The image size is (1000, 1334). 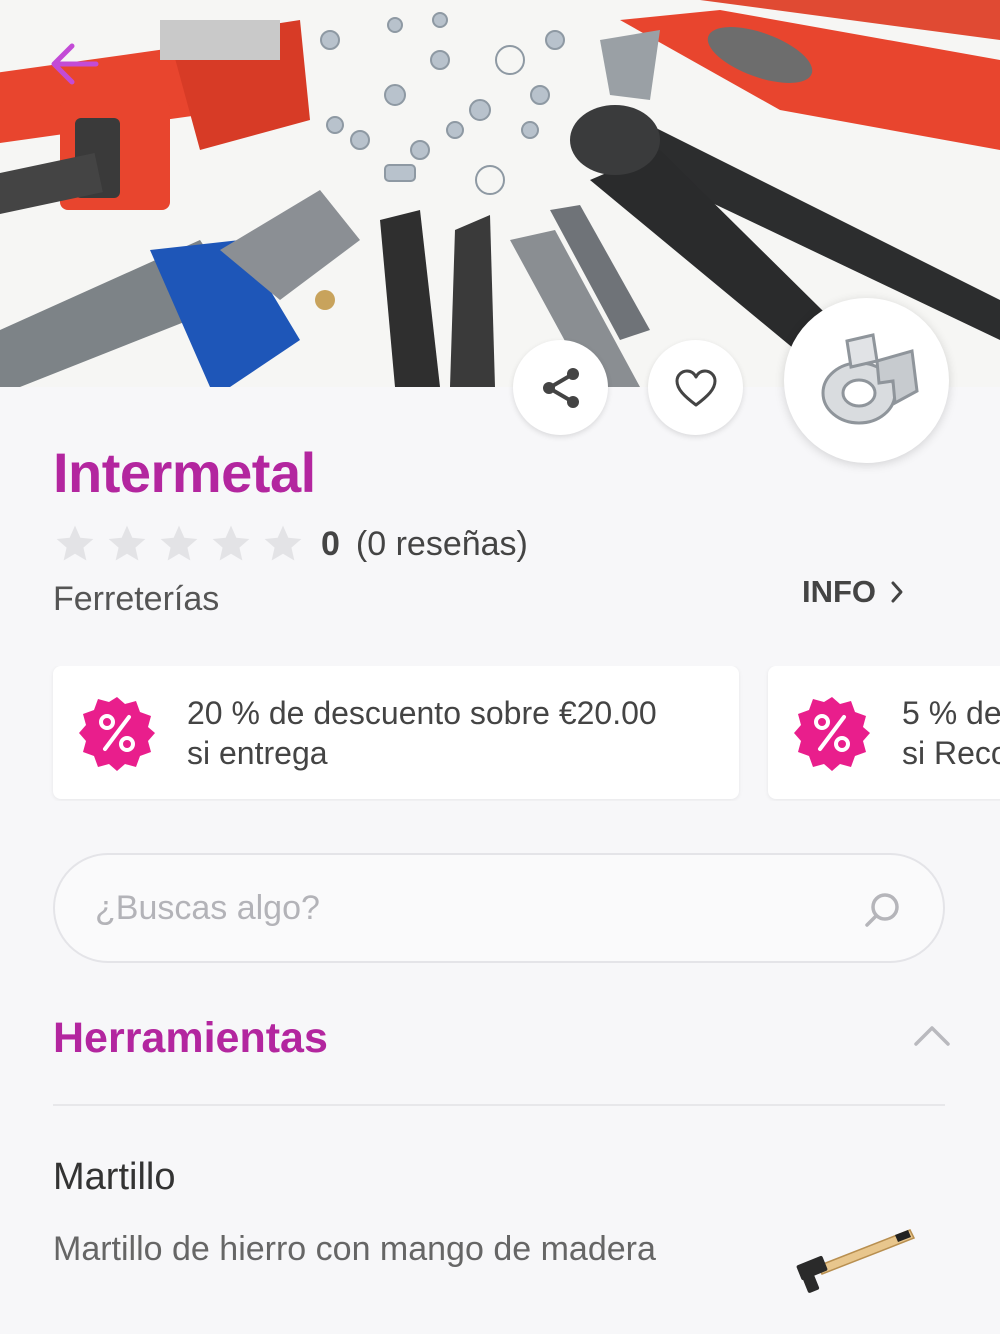 I want to click on product-name: Martillo, so click(x=114, y=1177).